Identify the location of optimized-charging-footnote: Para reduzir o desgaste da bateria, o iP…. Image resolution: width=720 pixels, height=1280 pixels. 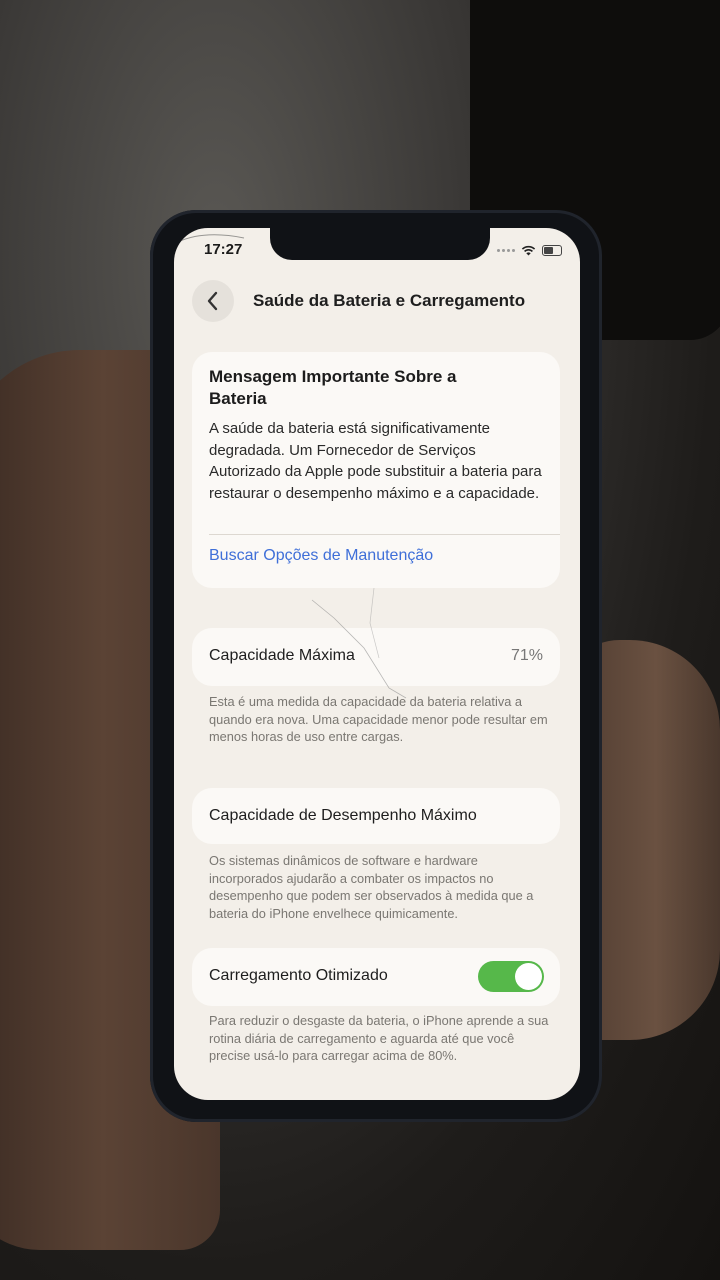
(379, 1038).